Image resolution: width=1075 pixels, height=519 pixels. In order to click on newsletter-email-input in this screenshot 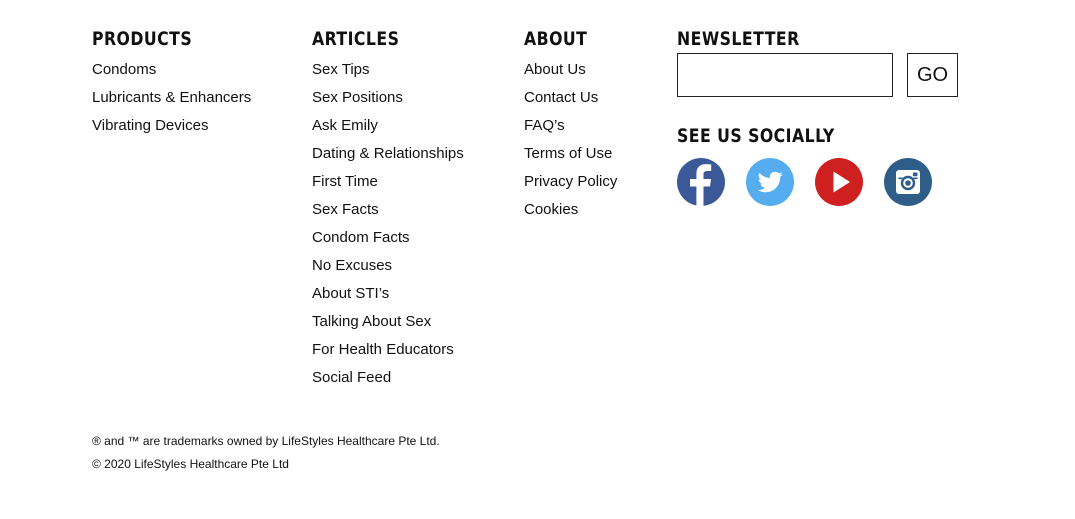, I will do `click(785, 75)`.